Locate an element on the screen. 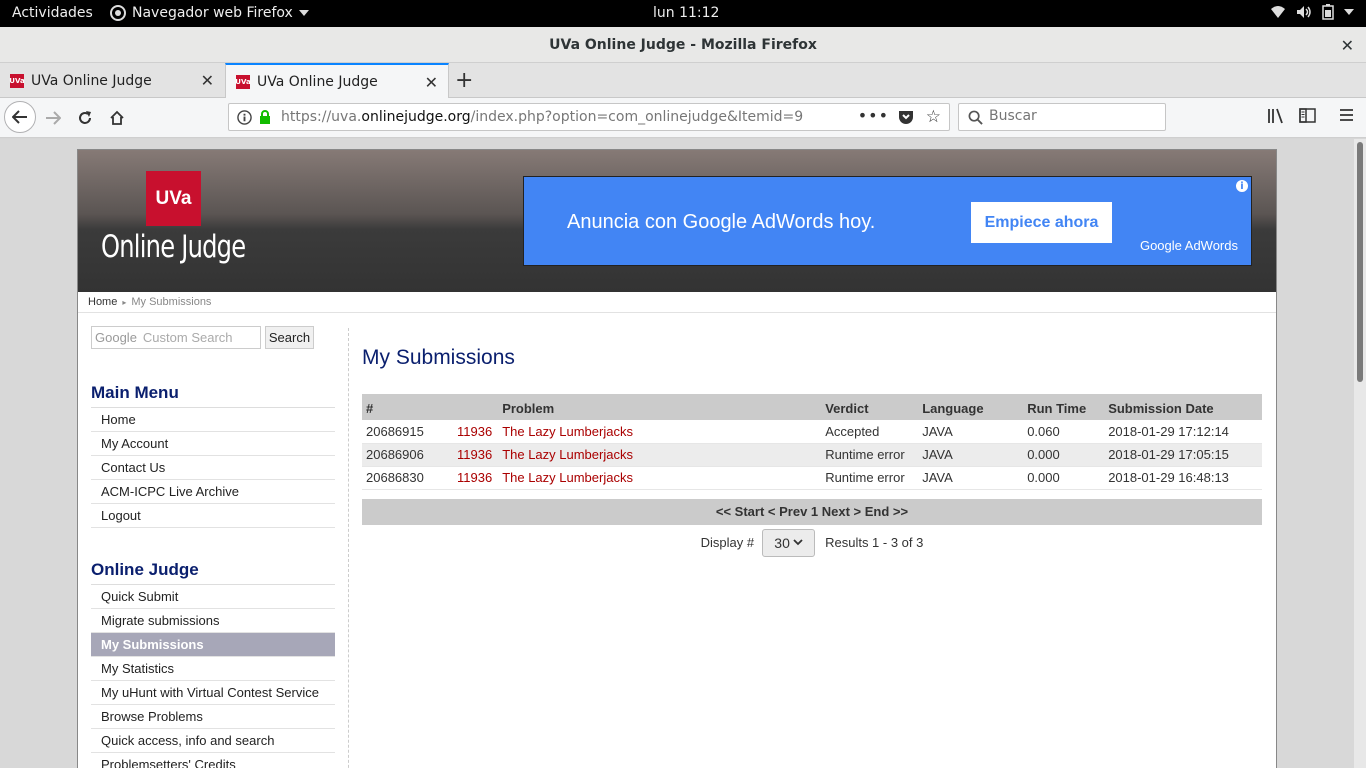 This screenshot has width=1366, height=768. window-title: UVa Online Judge - Mozilla Firefox is located at coordinates (683, 45).